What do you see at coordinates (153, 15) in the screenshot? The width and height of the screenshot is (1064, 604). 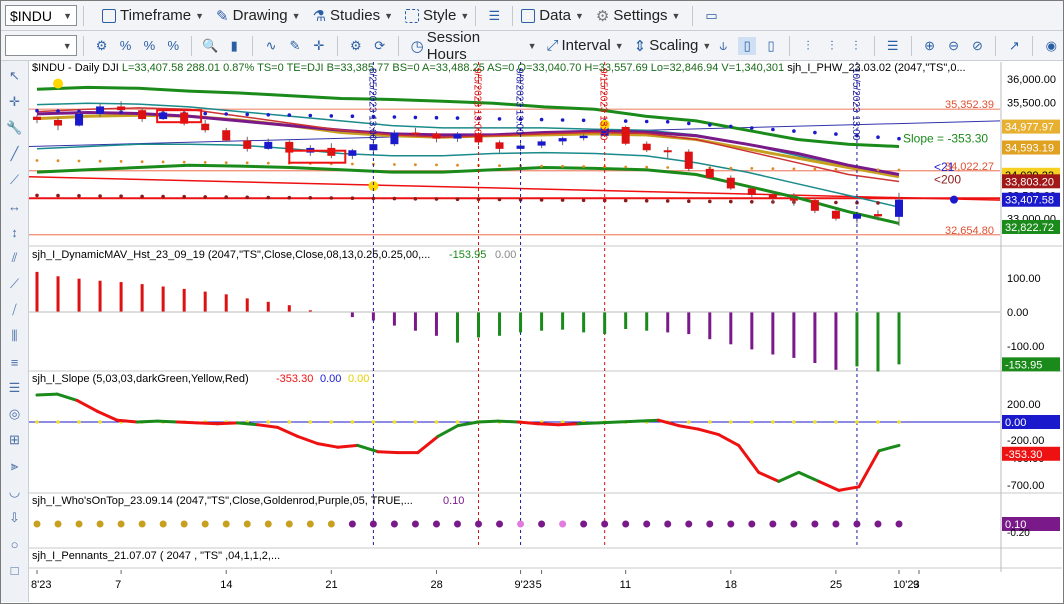 I see `timeframe-menu: Timeframe ▼` at bounding box center [153, 15].